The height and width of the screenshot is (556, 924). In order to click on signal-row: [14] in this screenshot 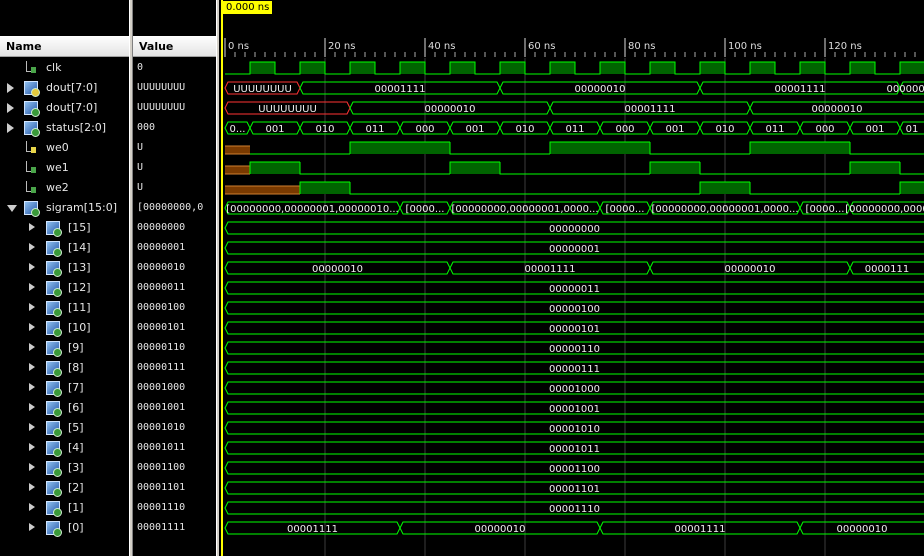, I will do `click(64, 248)`.